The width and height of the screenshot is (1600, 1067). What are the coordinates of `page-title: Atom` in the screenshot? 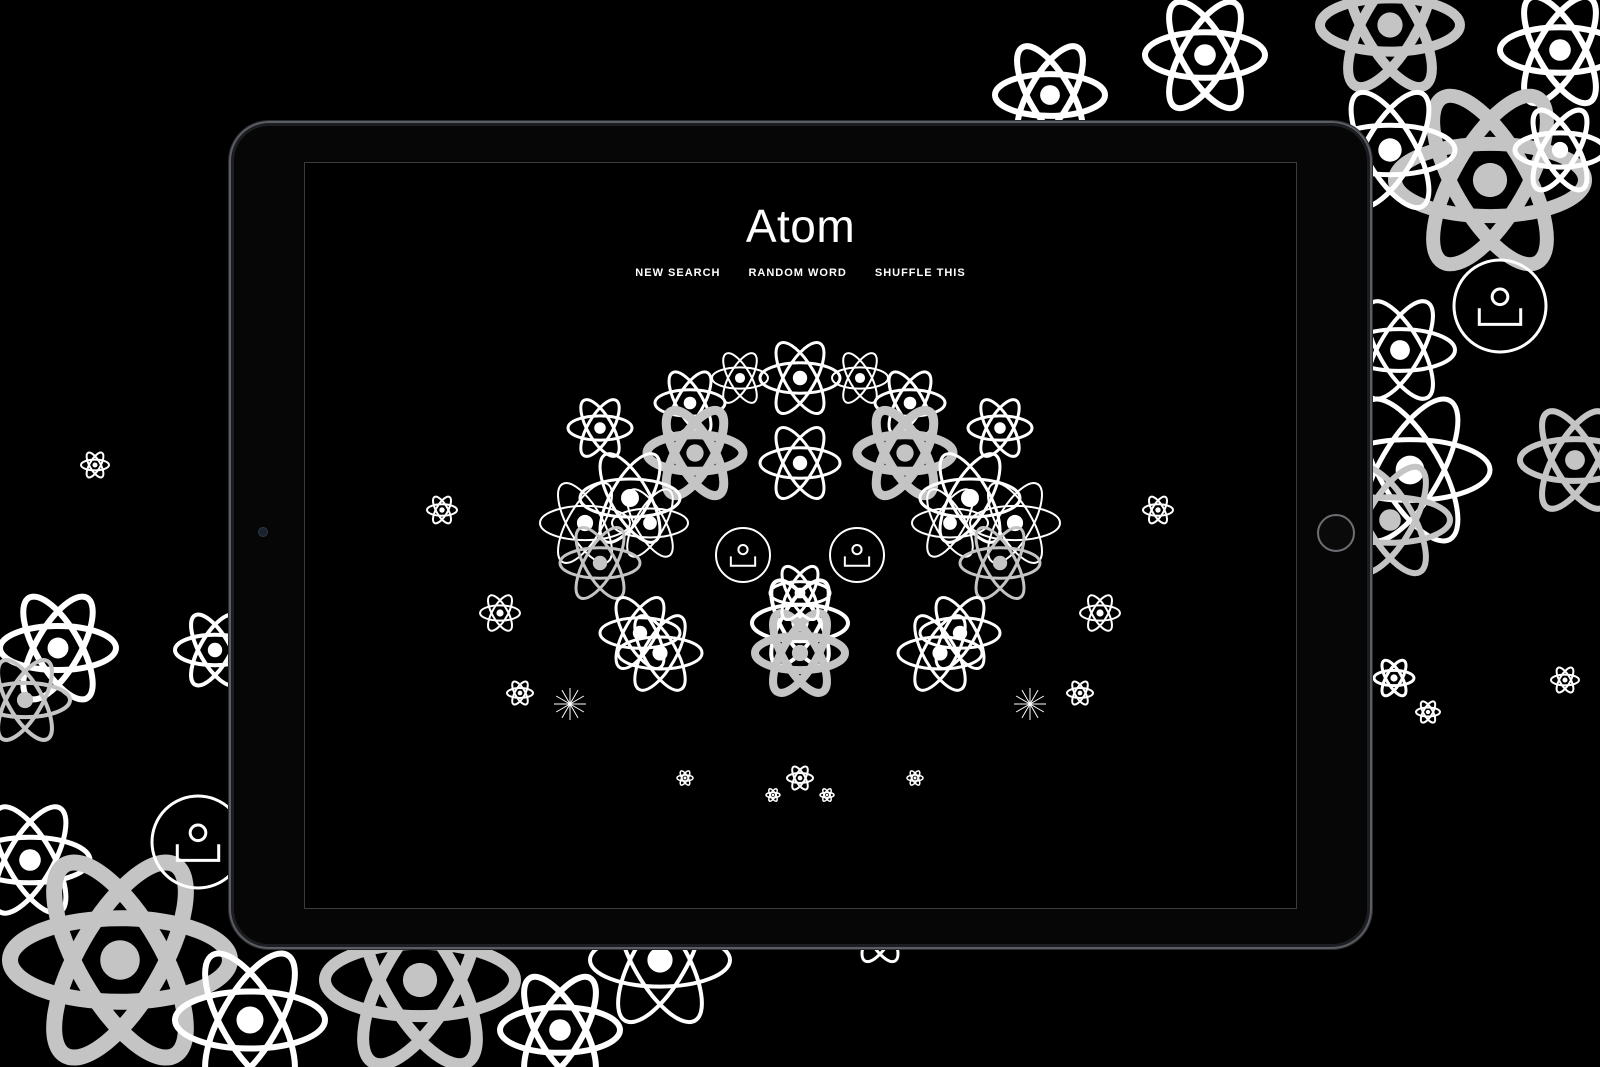 It's located at (800, 226).